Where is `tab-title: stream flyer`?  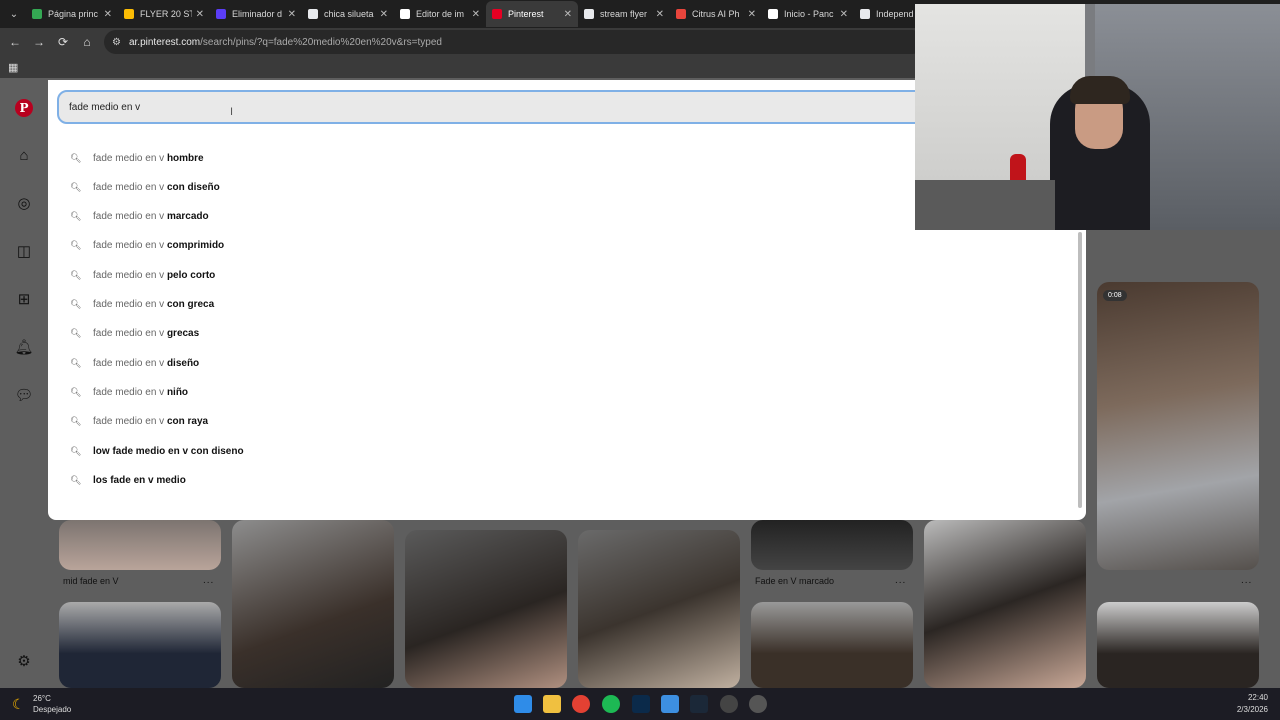
tab-title: stream flyer is located at coordinates (624, 14).